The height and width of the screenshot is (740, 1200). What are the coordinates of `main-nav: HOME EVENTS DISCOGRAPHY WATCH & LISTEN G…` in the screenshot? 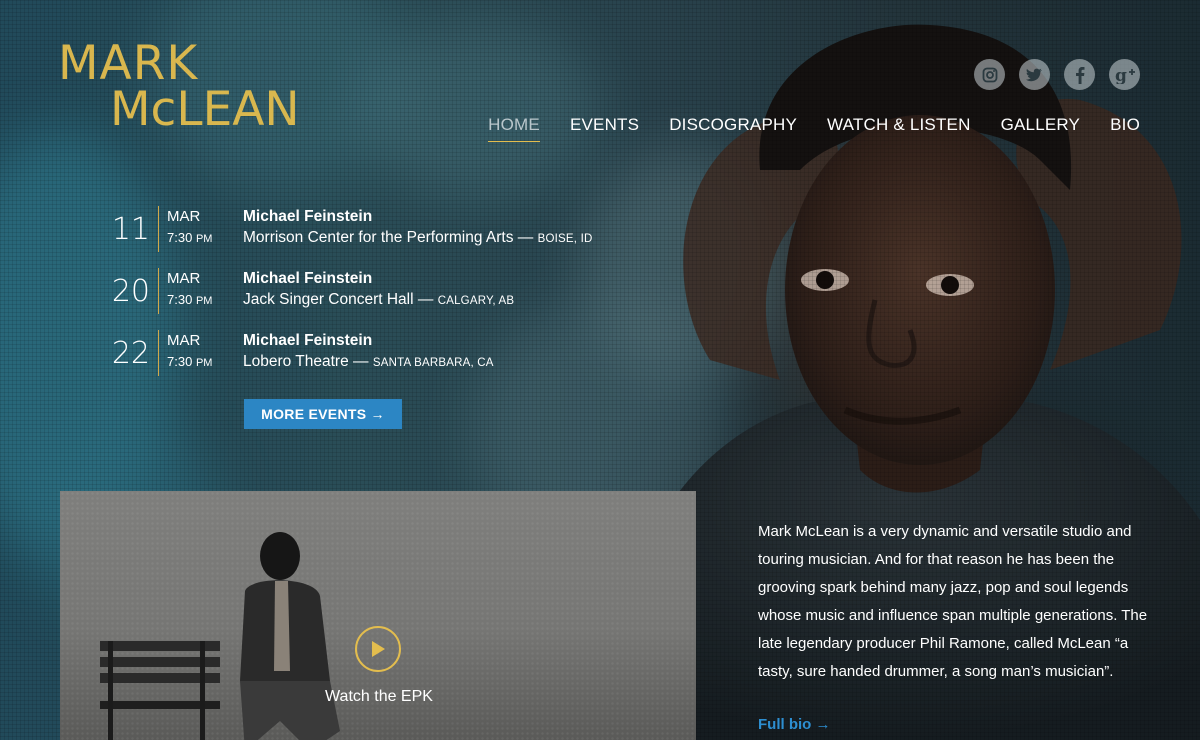 It's located at (814, 128).